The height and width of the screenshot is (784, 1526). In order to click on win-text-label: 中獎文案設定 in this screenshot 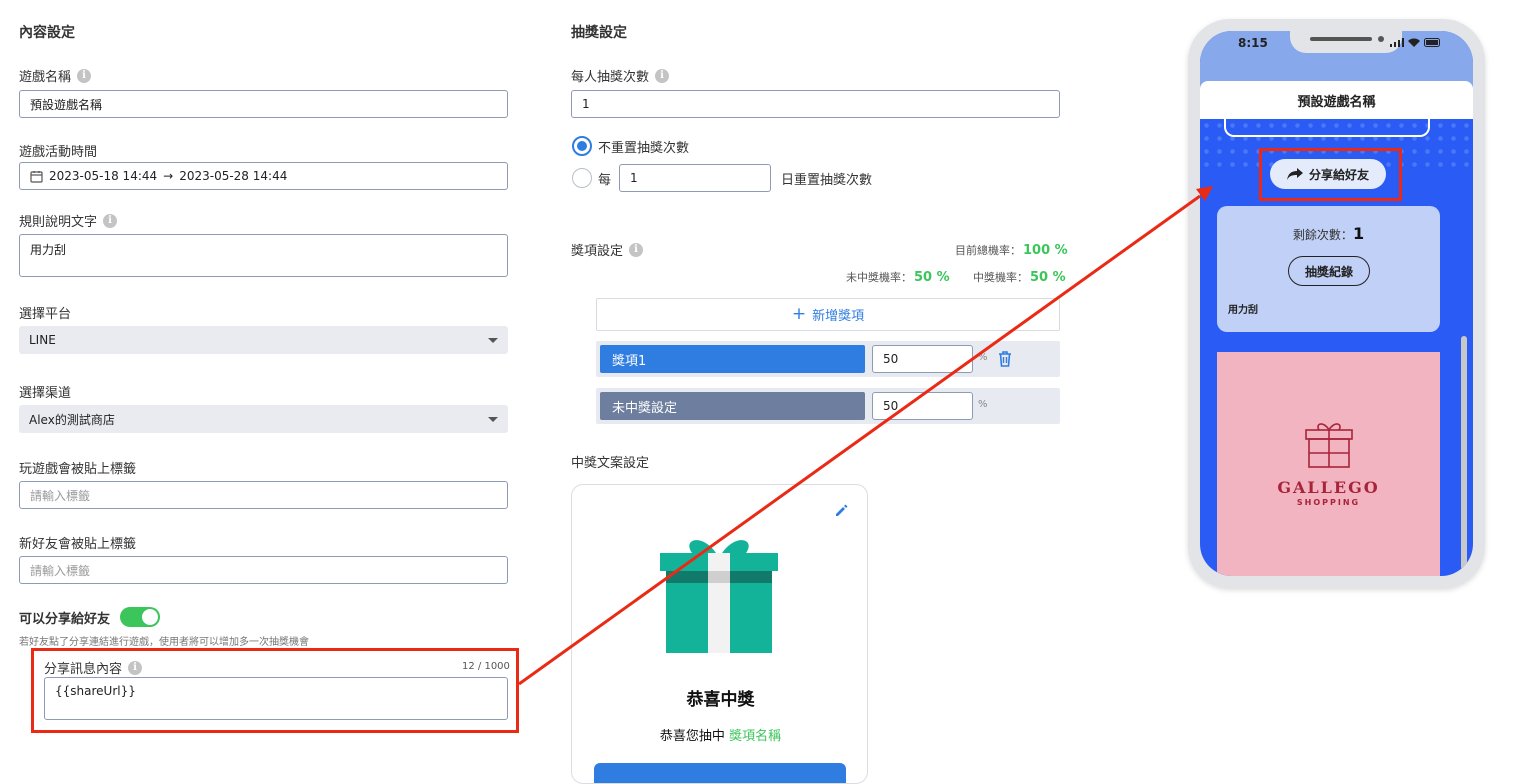, I will do `click(610, 463)`.